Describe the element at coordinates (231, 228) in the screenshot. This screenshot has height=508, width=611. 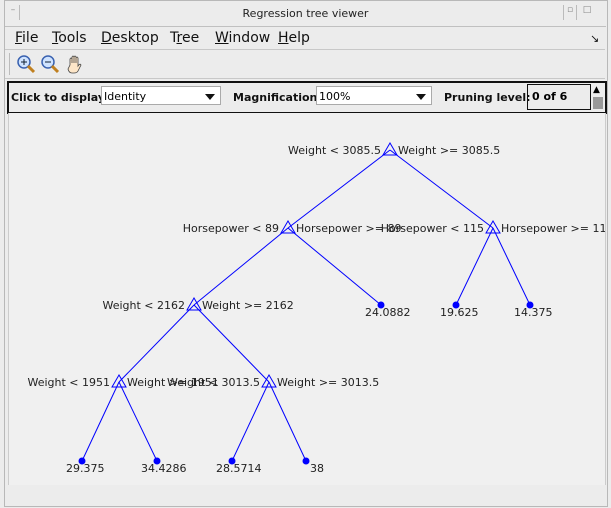
I see `split-left-label: Horsepower < 89` at that location.